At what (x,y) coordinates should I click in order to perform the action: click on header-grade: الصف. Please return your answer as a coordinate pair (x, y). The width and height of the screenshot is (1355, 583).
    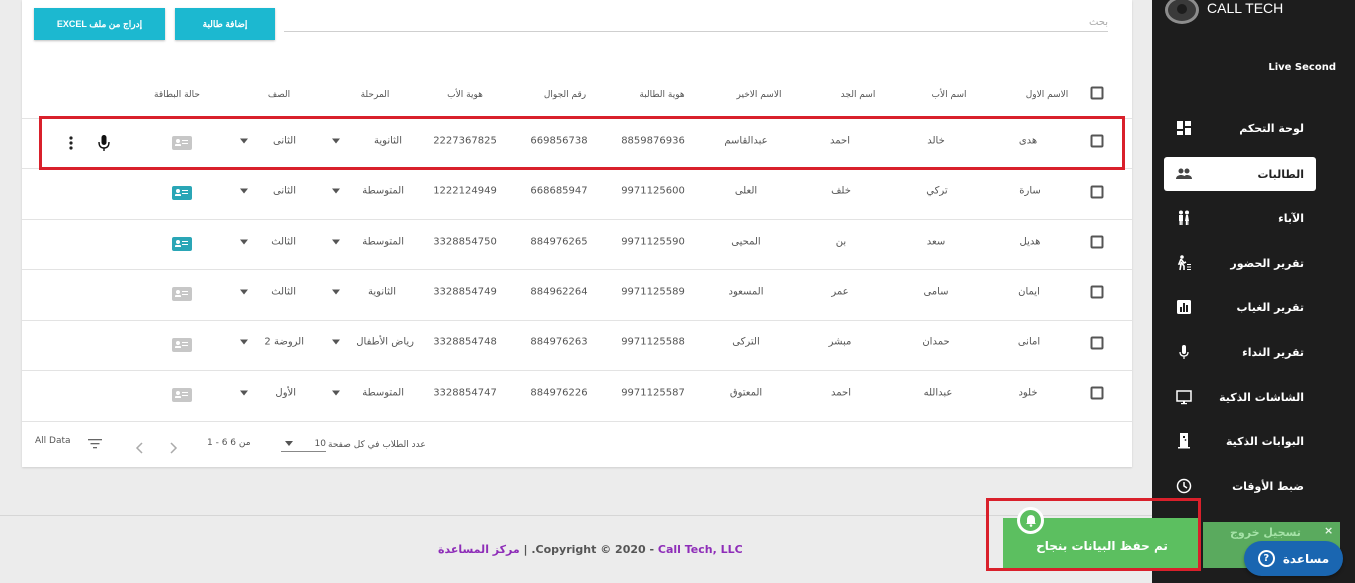
    Looking at the image, I should click on (279, 95).